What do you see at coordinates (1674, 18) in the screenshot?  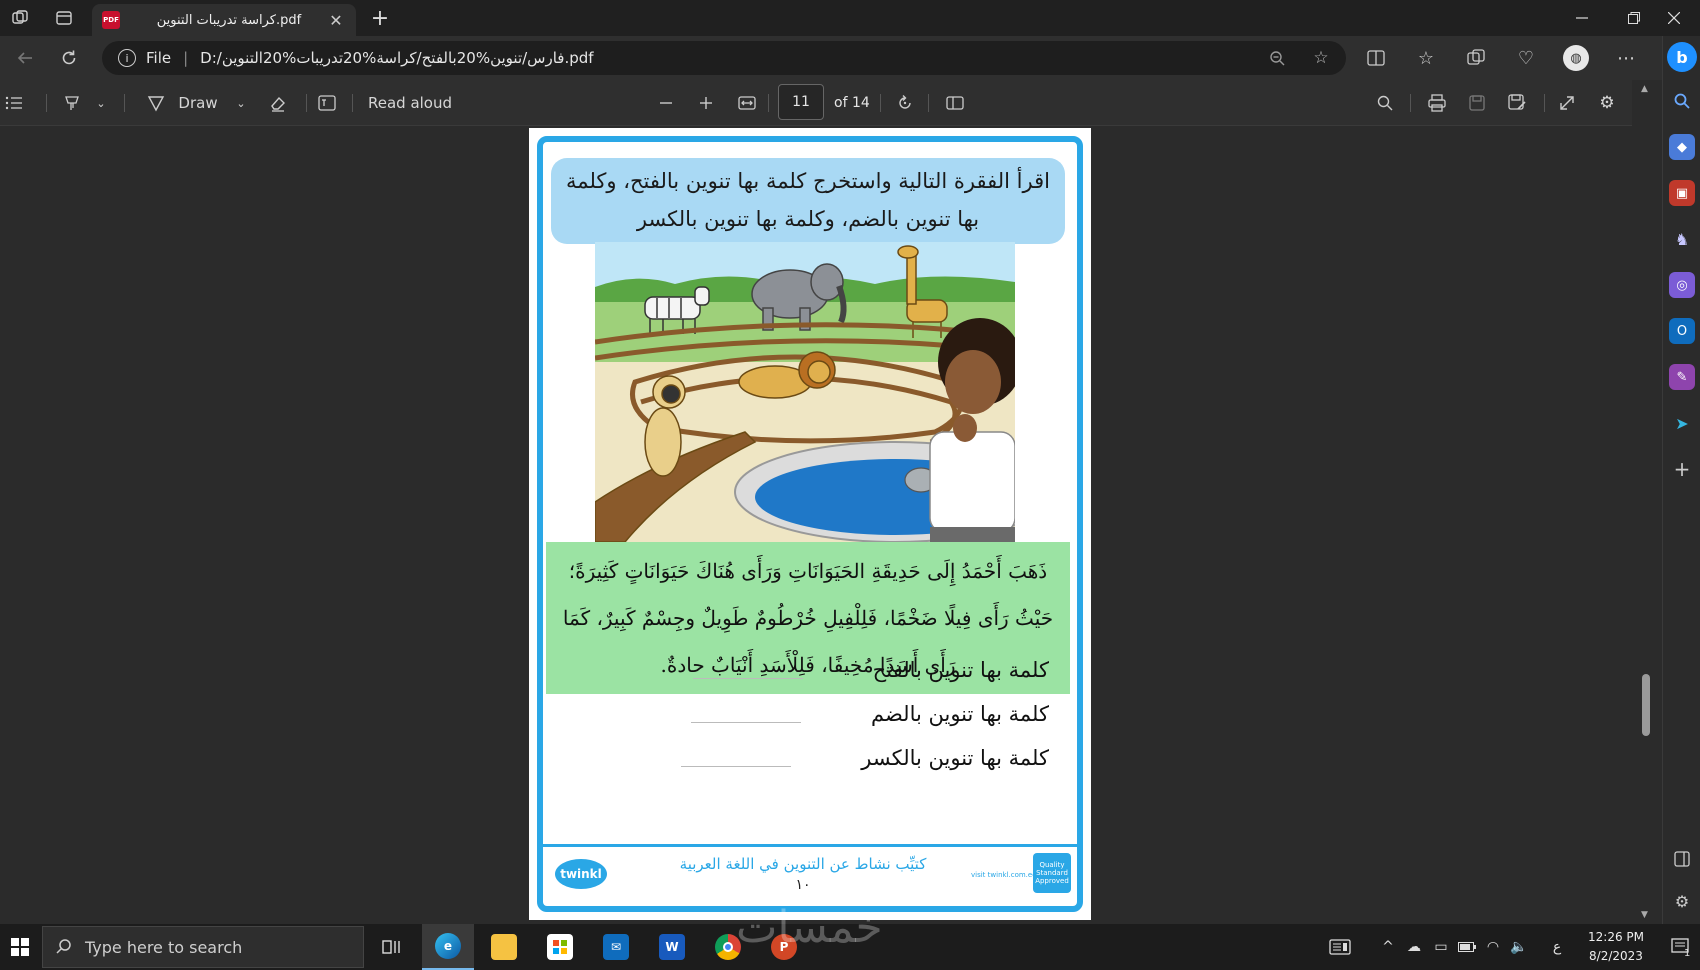 I see `close-window-button` at bounding box center [1674, 18].